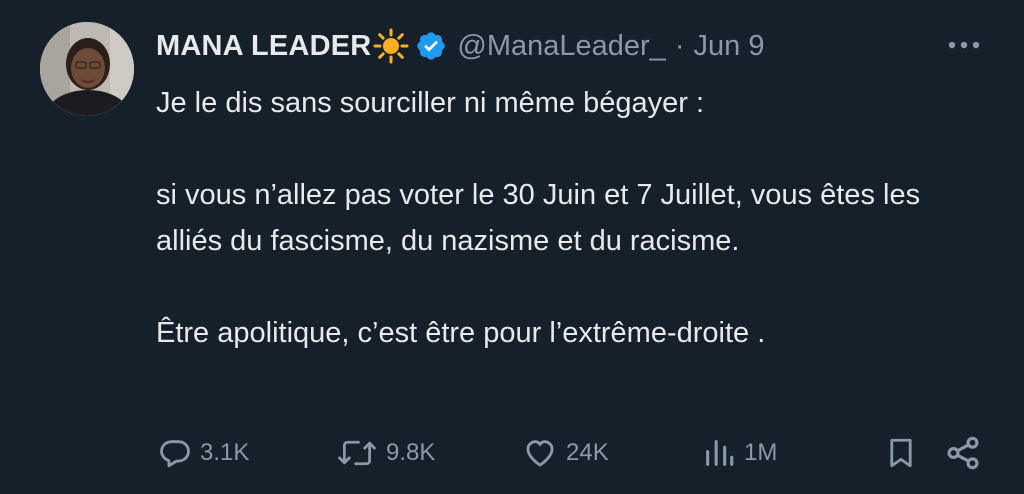  Describe the element at coordinates (761, 452) in the screenshot. I see `views-count: 1M` at that location.